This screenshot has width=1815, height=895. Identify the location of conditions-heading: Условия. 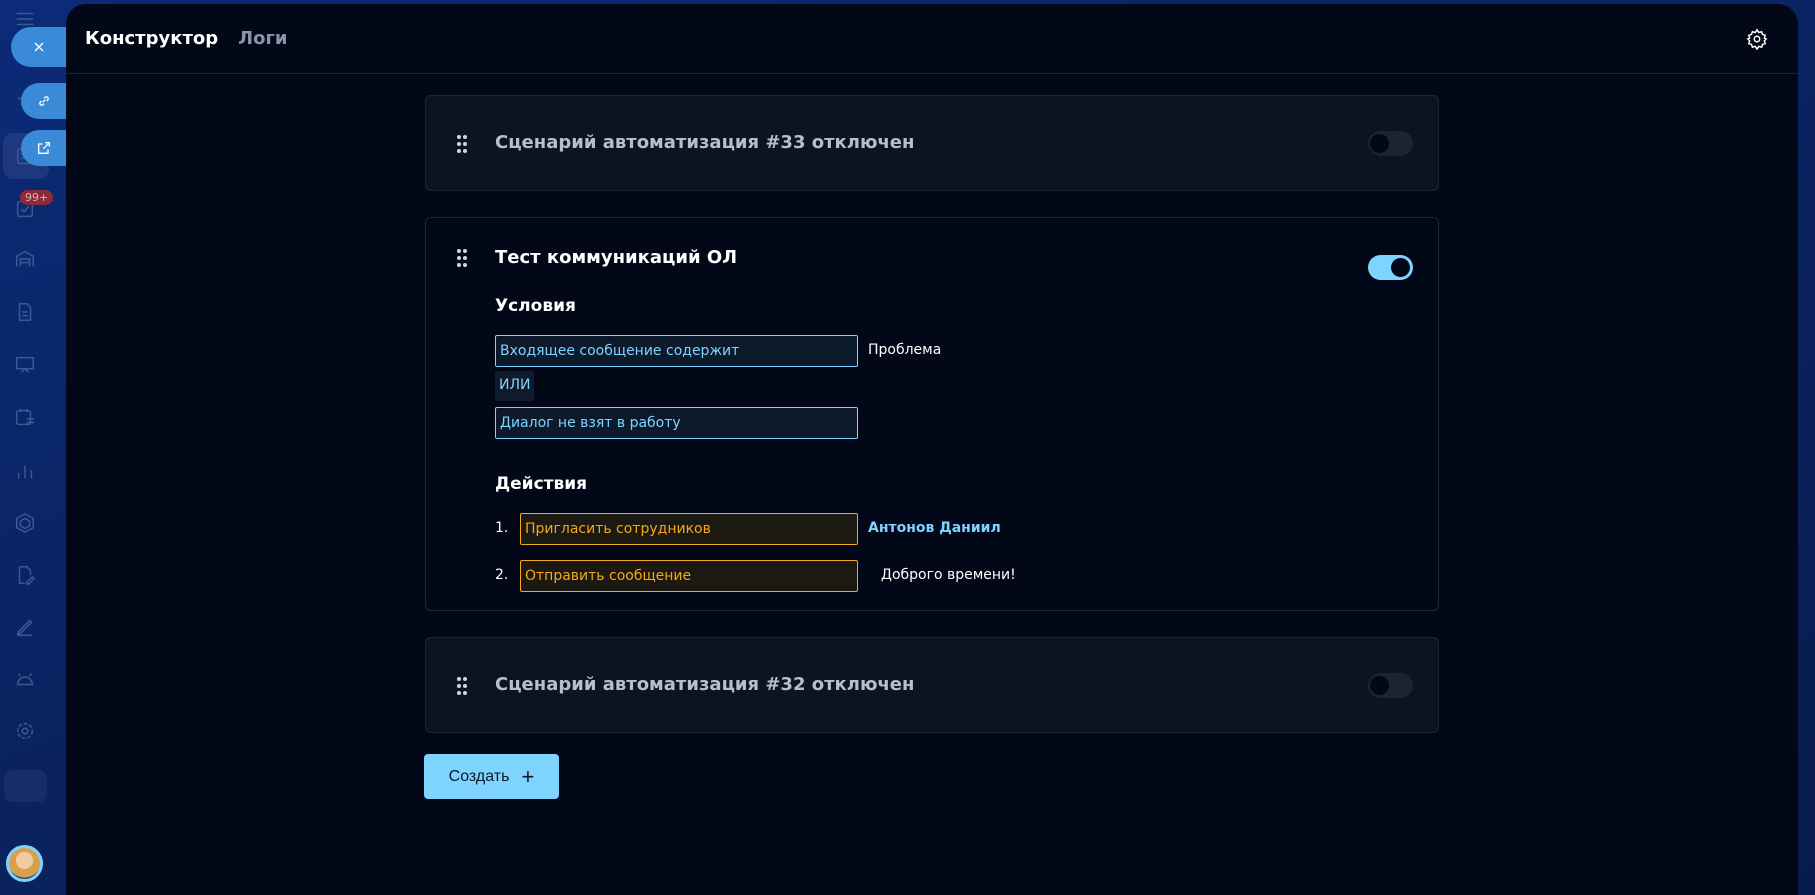
(535, 306).